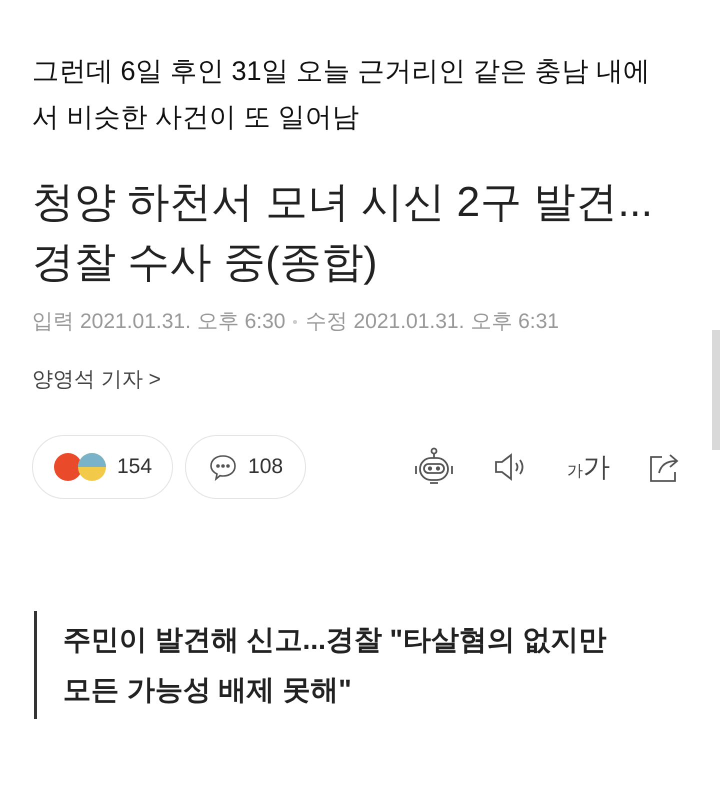 This screenshot has width=720, height=805. I want to click on intro-text: 그런데 6일 후인 31일 오늘 근거리인 같은 충남 내에서 비슷한 사건이 또 일어남, so click(342, 94).